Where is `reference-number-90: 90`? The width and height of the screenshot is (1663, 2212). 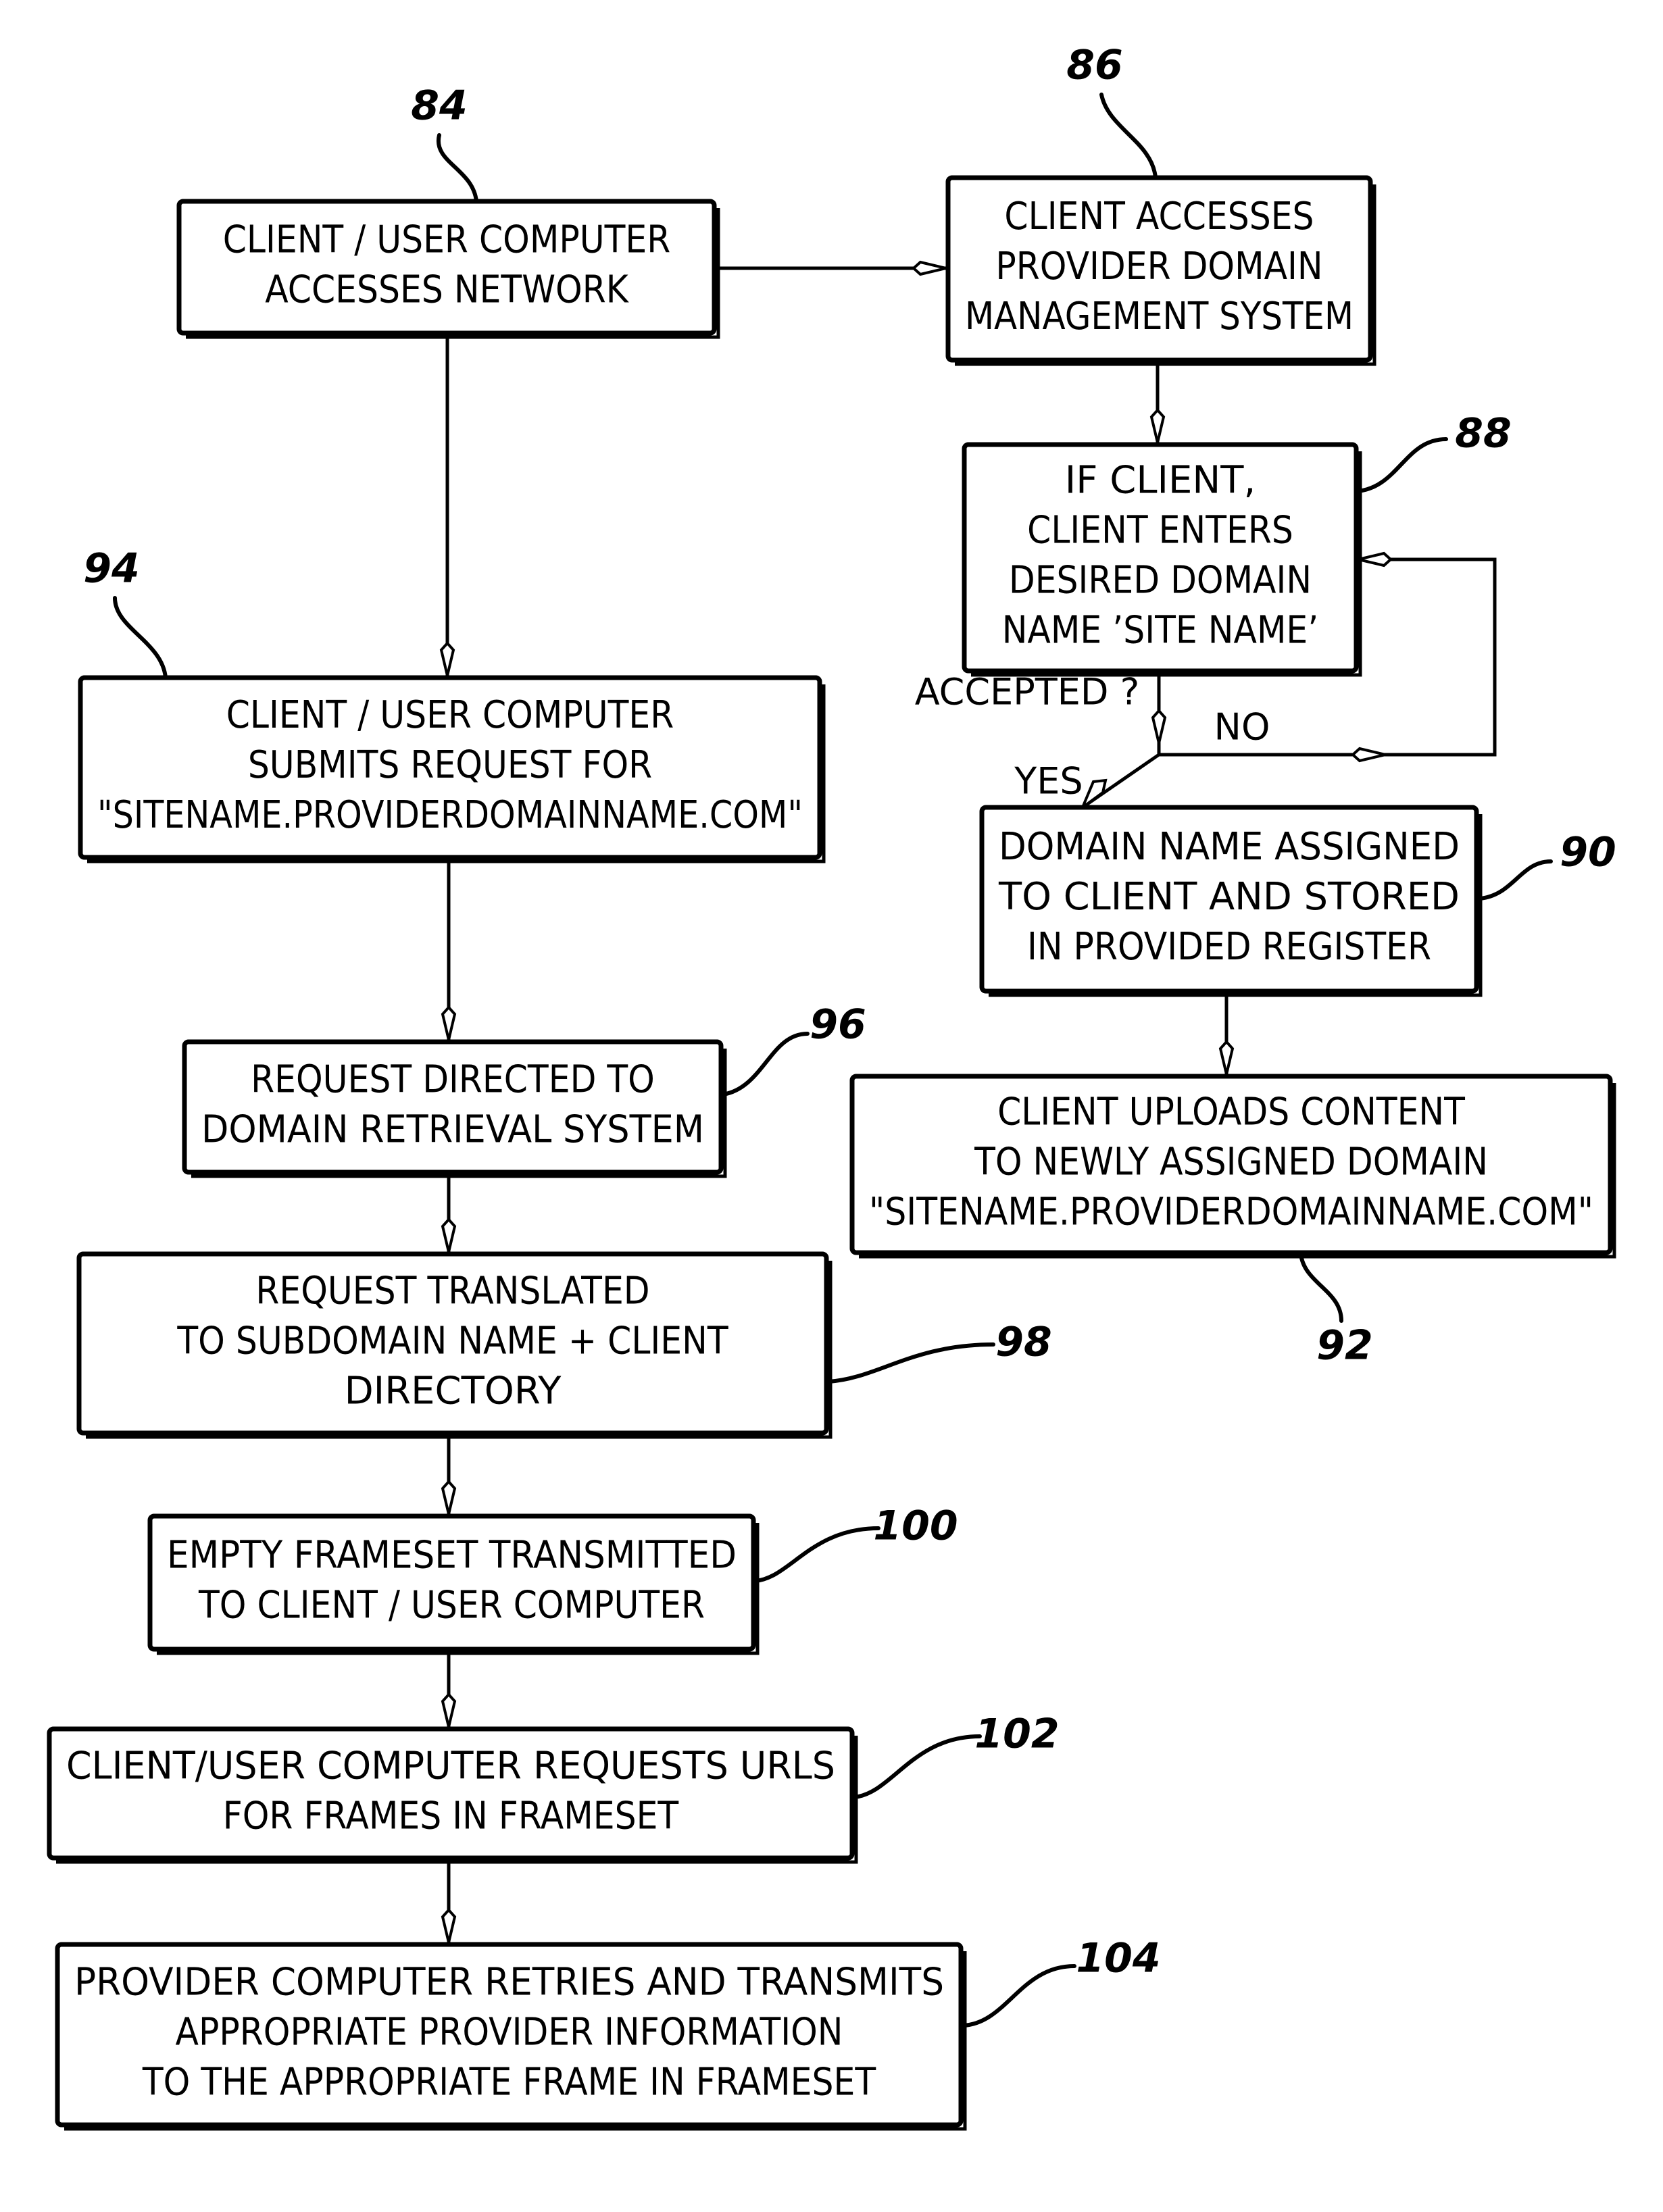 reference-number-90: 90 is located at coordinates (1588, 852).